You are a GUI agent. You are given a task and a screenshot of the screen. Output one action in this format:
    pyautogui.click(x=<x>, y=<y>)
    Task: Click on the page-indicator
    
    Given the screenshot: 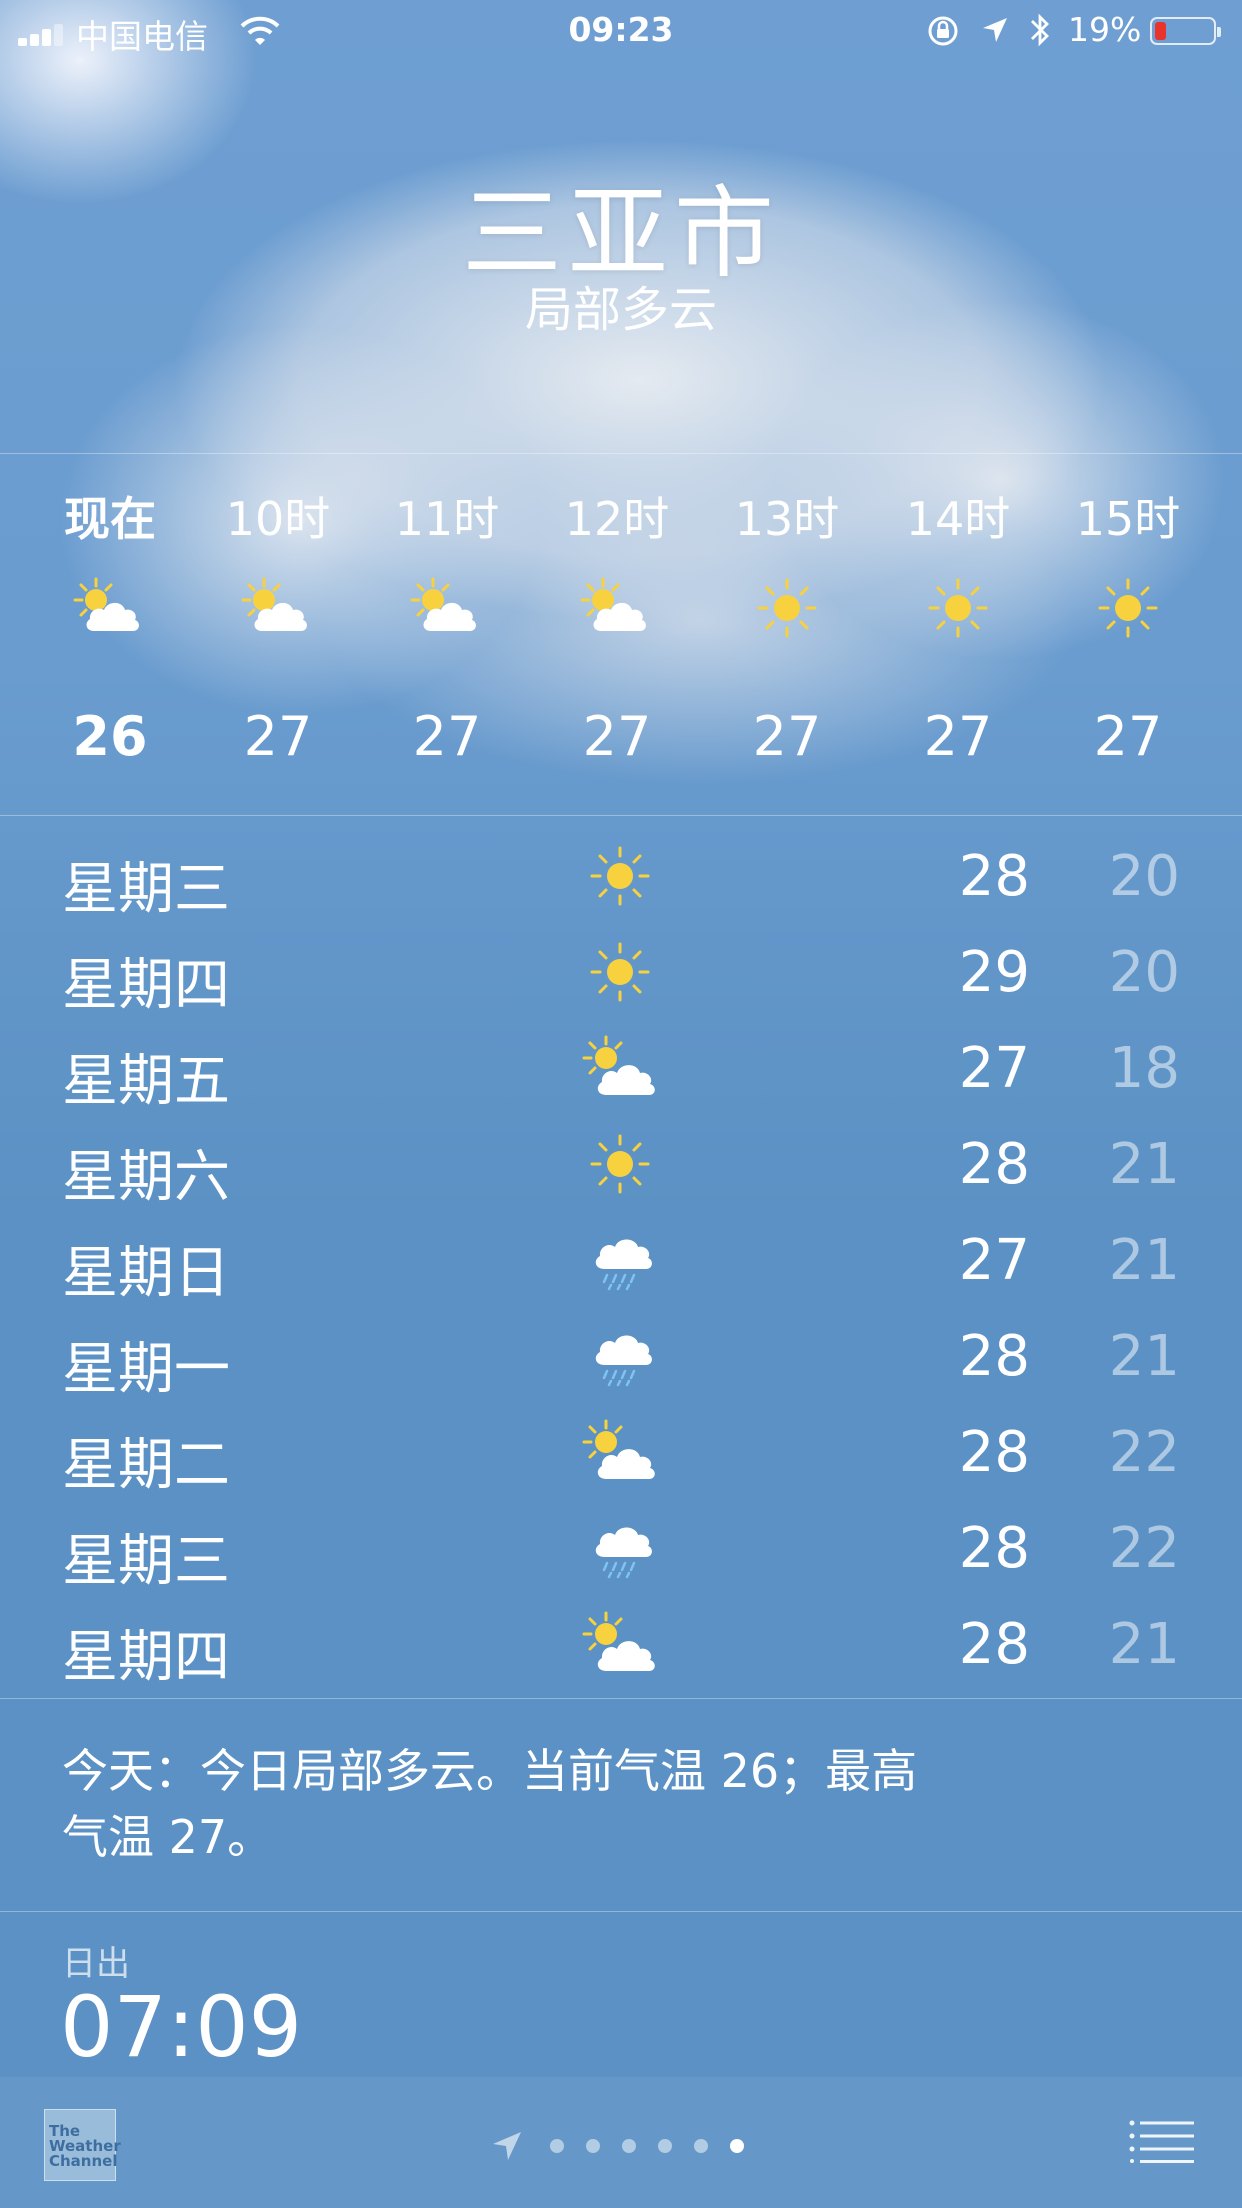 What is the action you would take?
    pyautogui.click(x=630, y=2147)
    